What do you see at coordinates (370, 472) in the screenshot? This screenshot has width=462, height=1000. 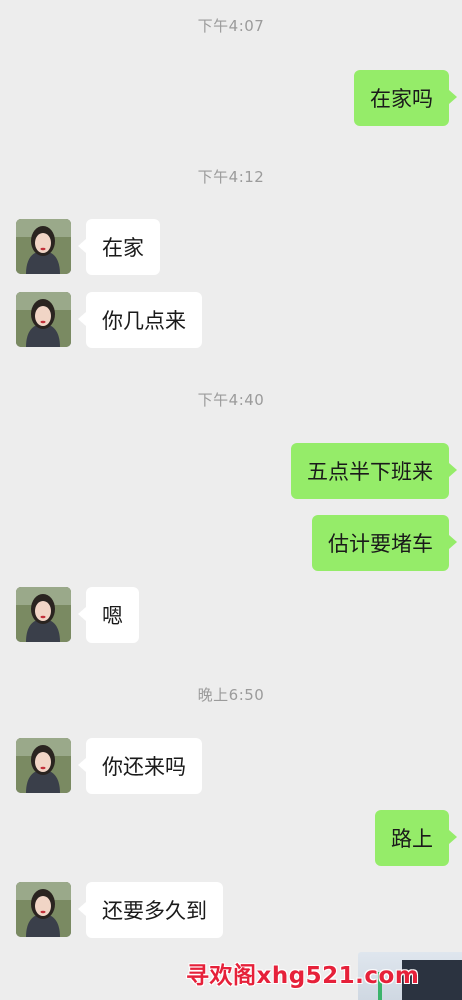 I see `message-text: 五点半下班来` at bounding box center [370, 472].